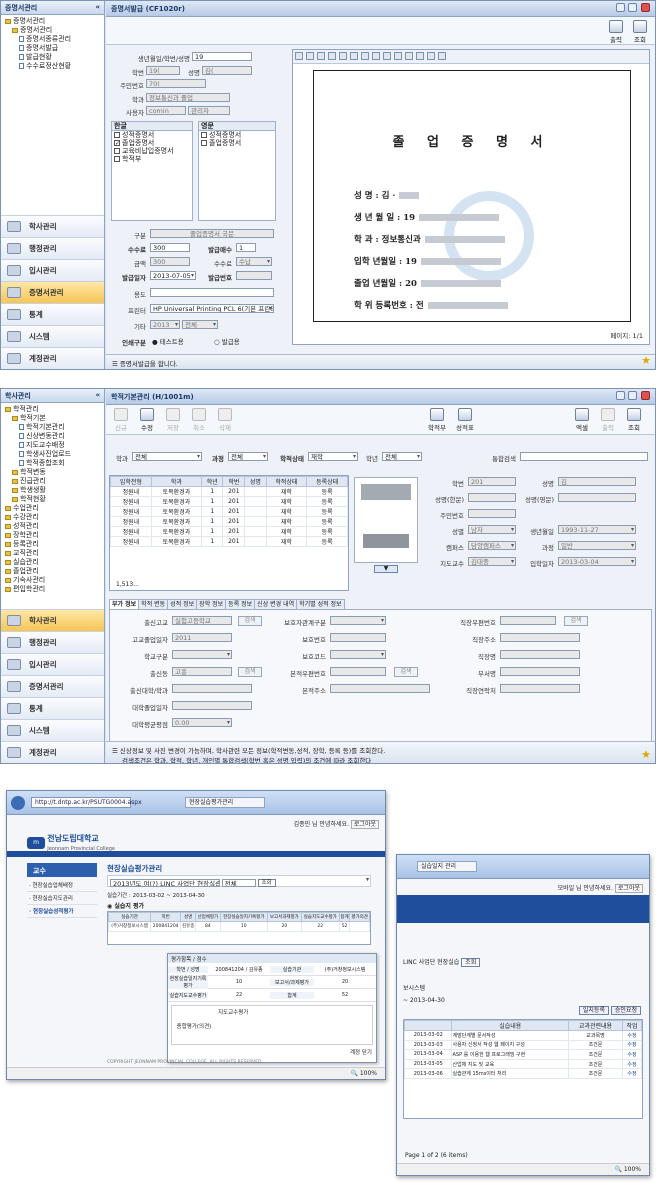 The image size is (656, 1184). What do you see at coordinates (202, 620) in the screenshot?
I see `form-field: 실험고등학교` at bounding box center [202, 620].